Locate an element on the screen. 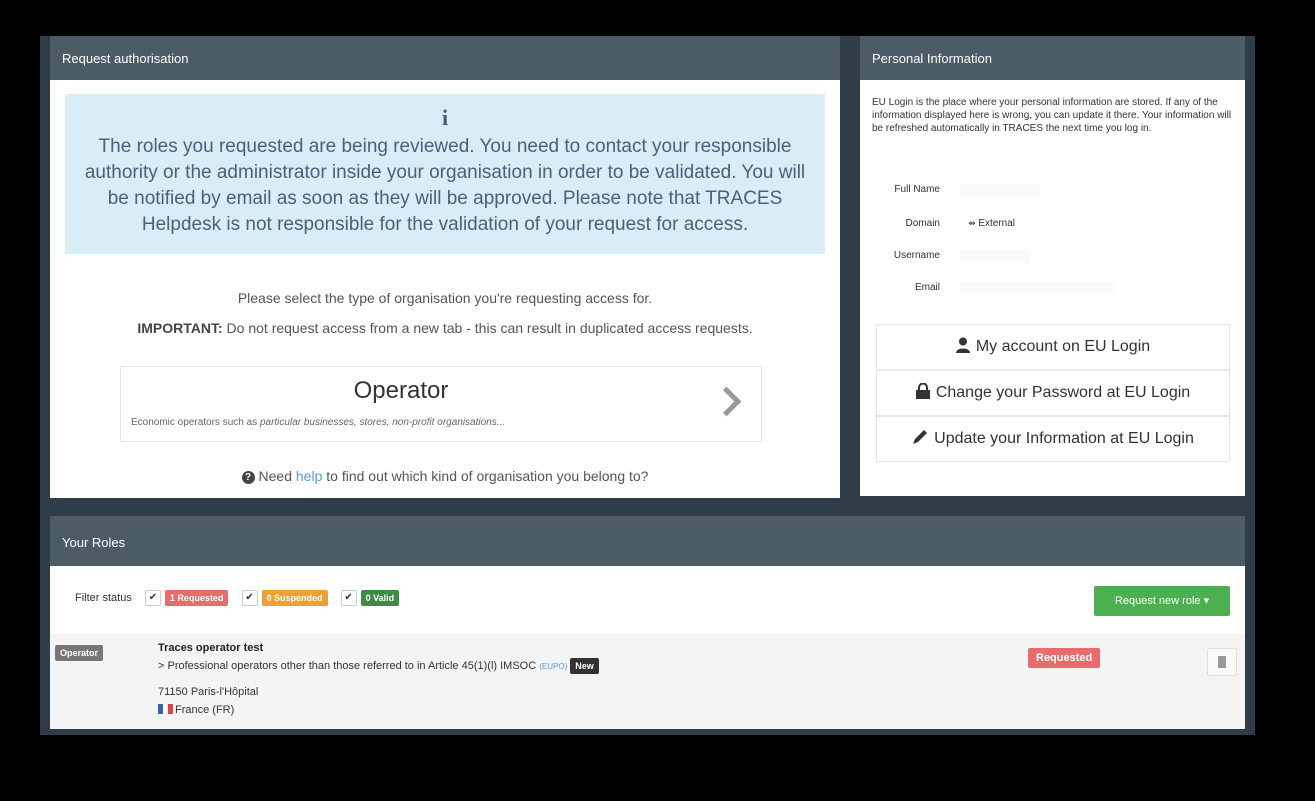 The height and width of the screenshot is (801, 1315). help-link: help is located at coordinates (309, 476).